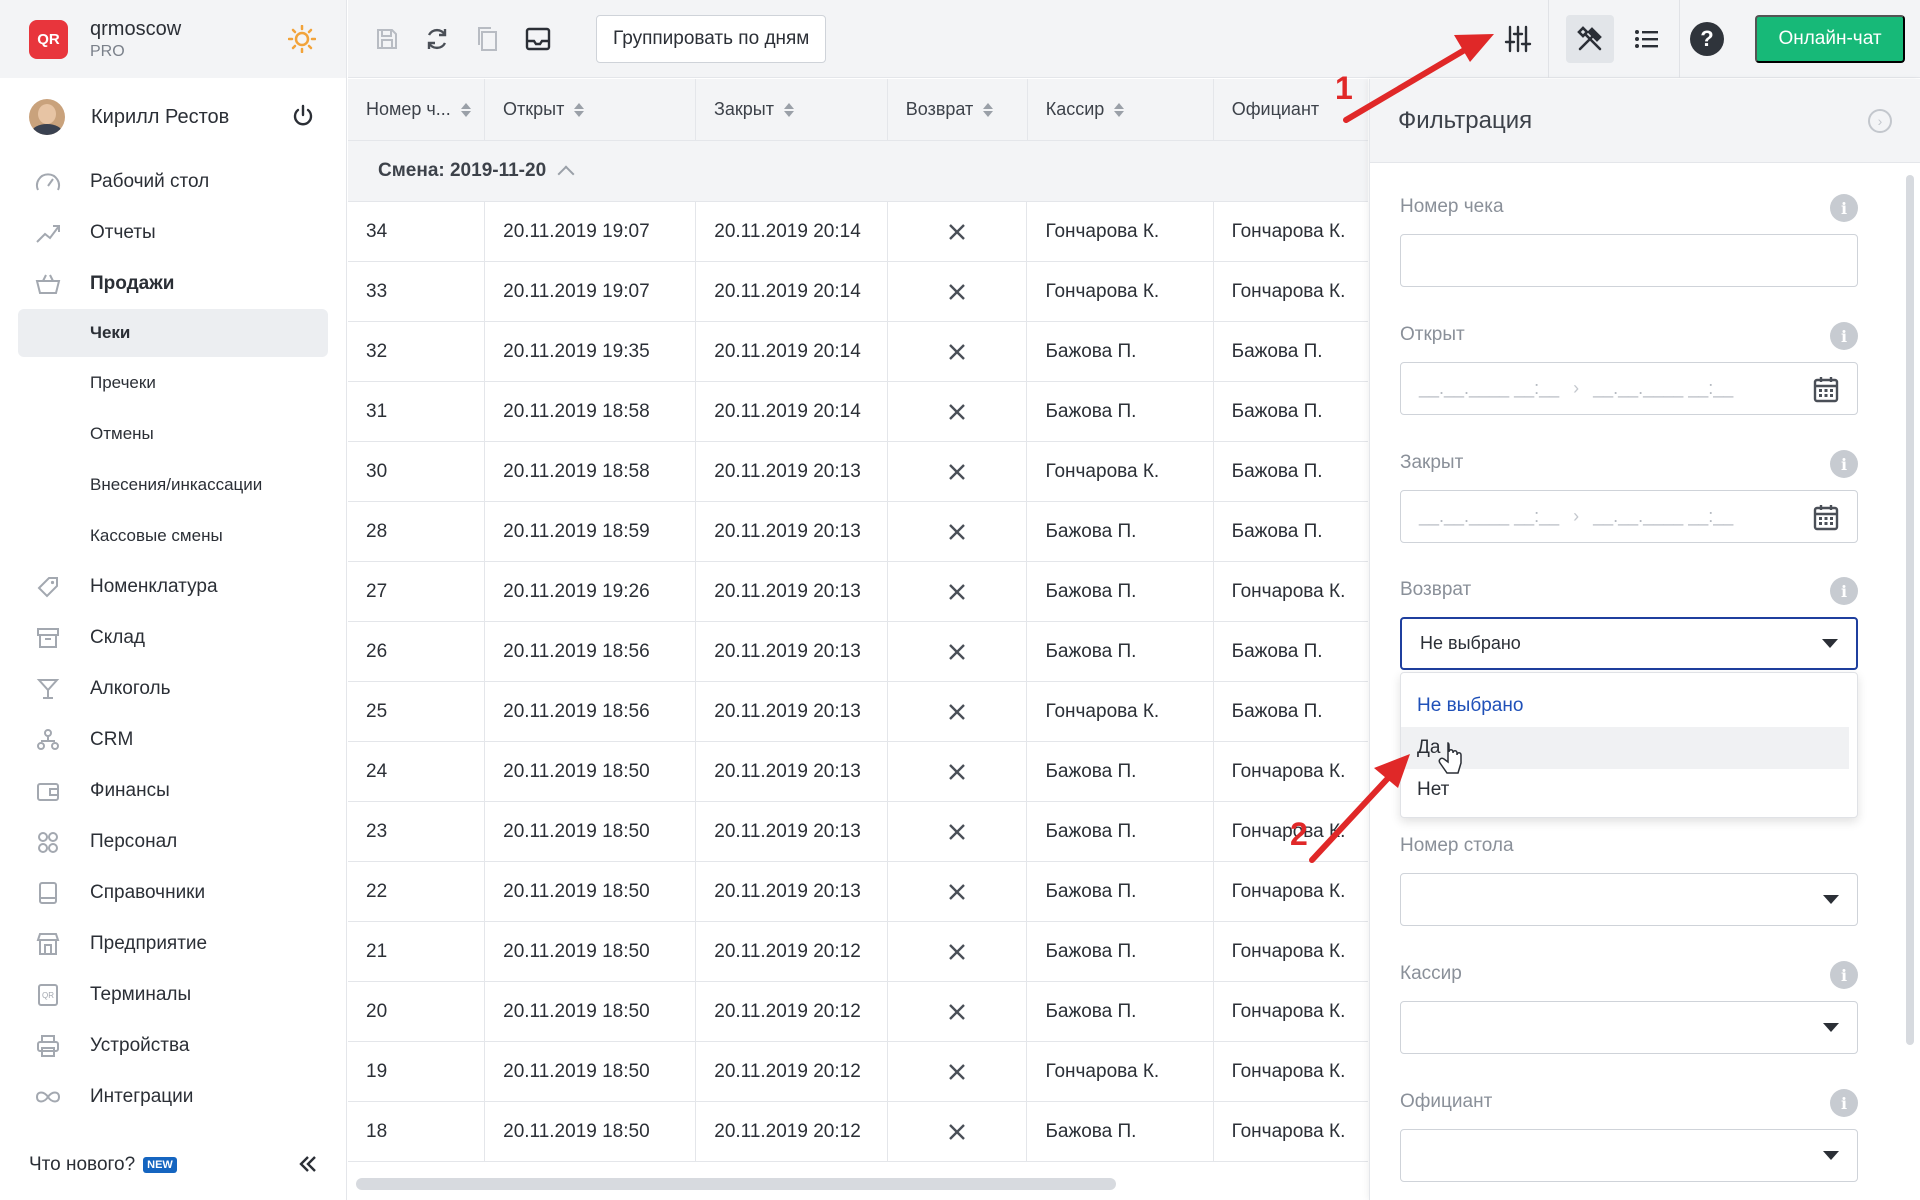 This screenshot has width=1920, height=1200. Describe the element at coordinates (173, 333) in the screenshot. I see `sidebar-item-checks: Чеки` at that location.